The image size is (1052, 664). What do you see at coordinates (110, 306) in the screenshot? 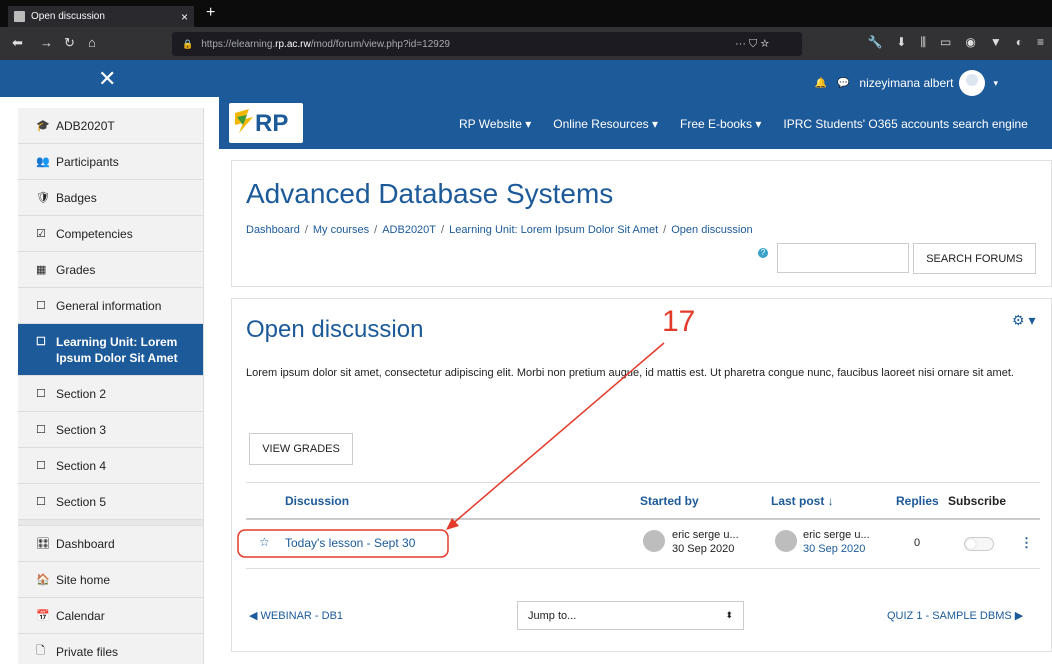
I see `sidebar-item-general-information: ☐ General information` at bounding box center [110, 306].